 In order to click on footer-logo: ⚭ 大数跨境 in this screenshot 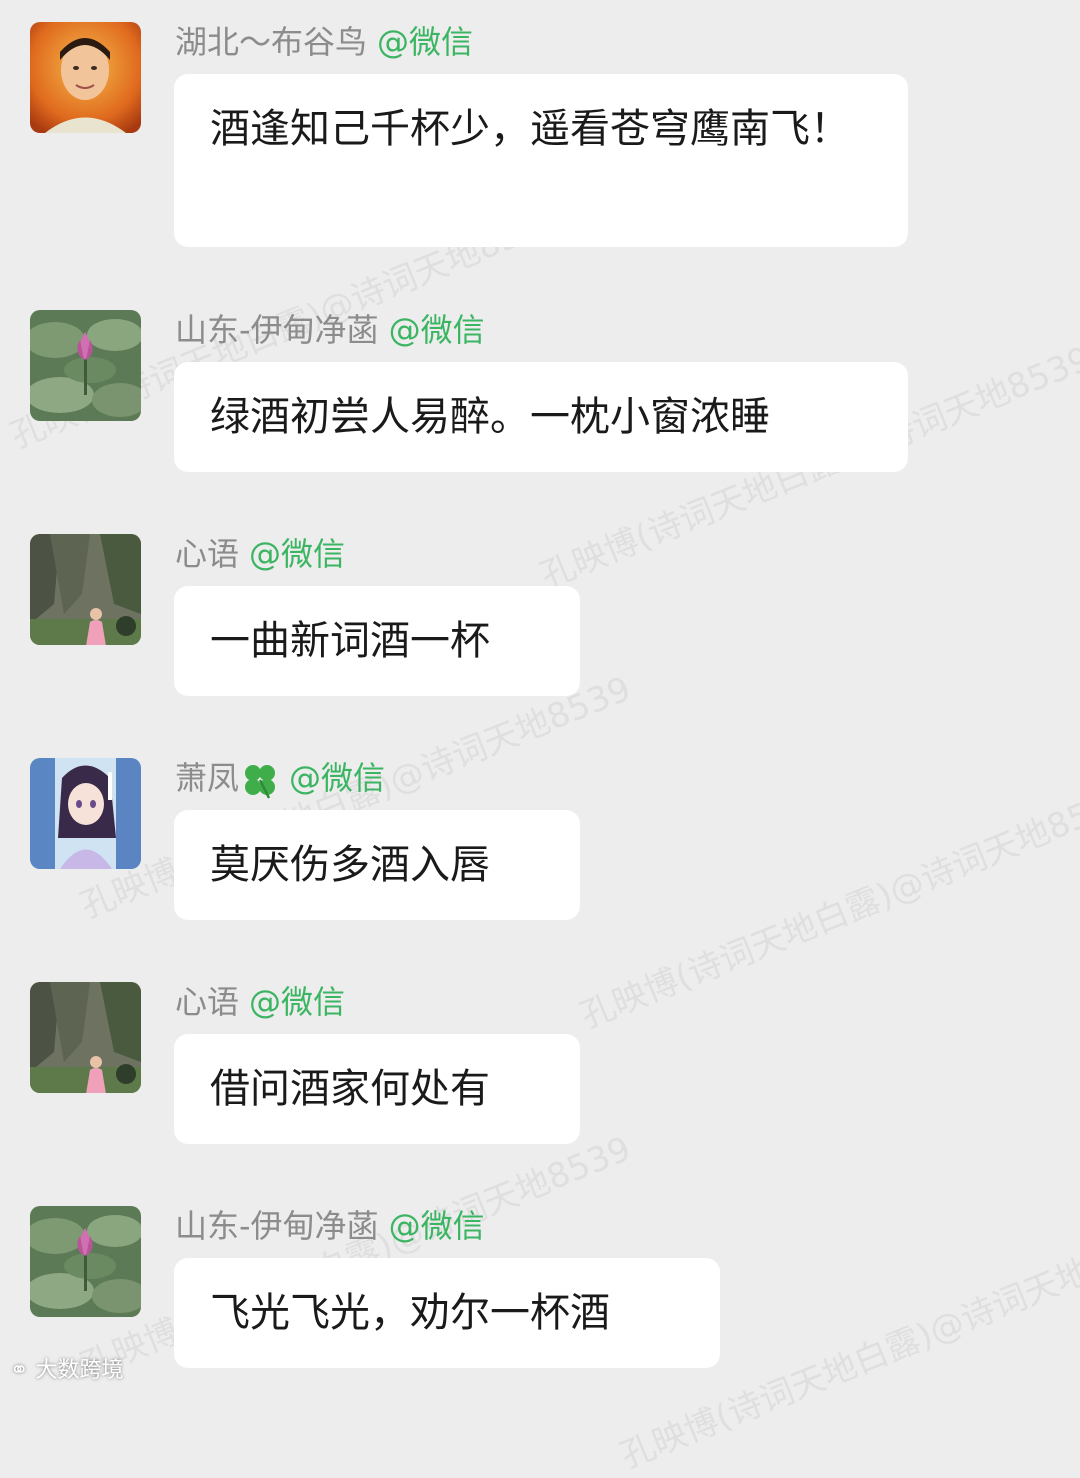, I will do `click(66, 1371)`.